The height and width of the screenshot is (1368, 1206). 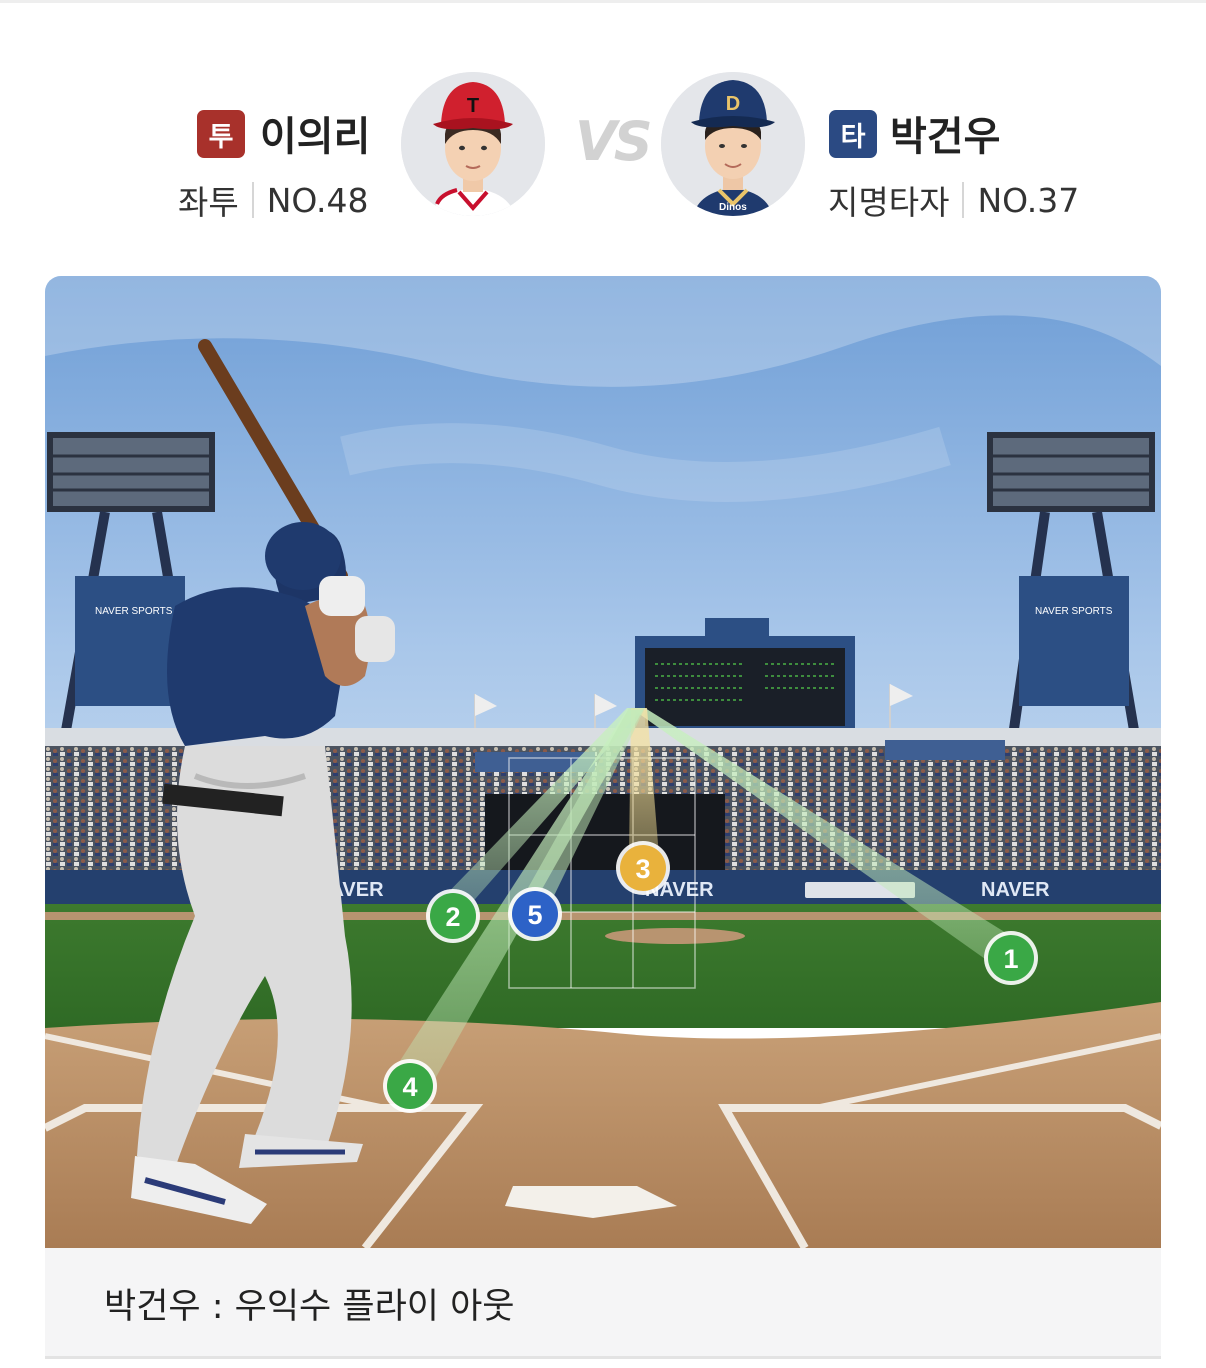 I want to click on pitcher-throw-hand: 좌투, so click(x=208, y=202).